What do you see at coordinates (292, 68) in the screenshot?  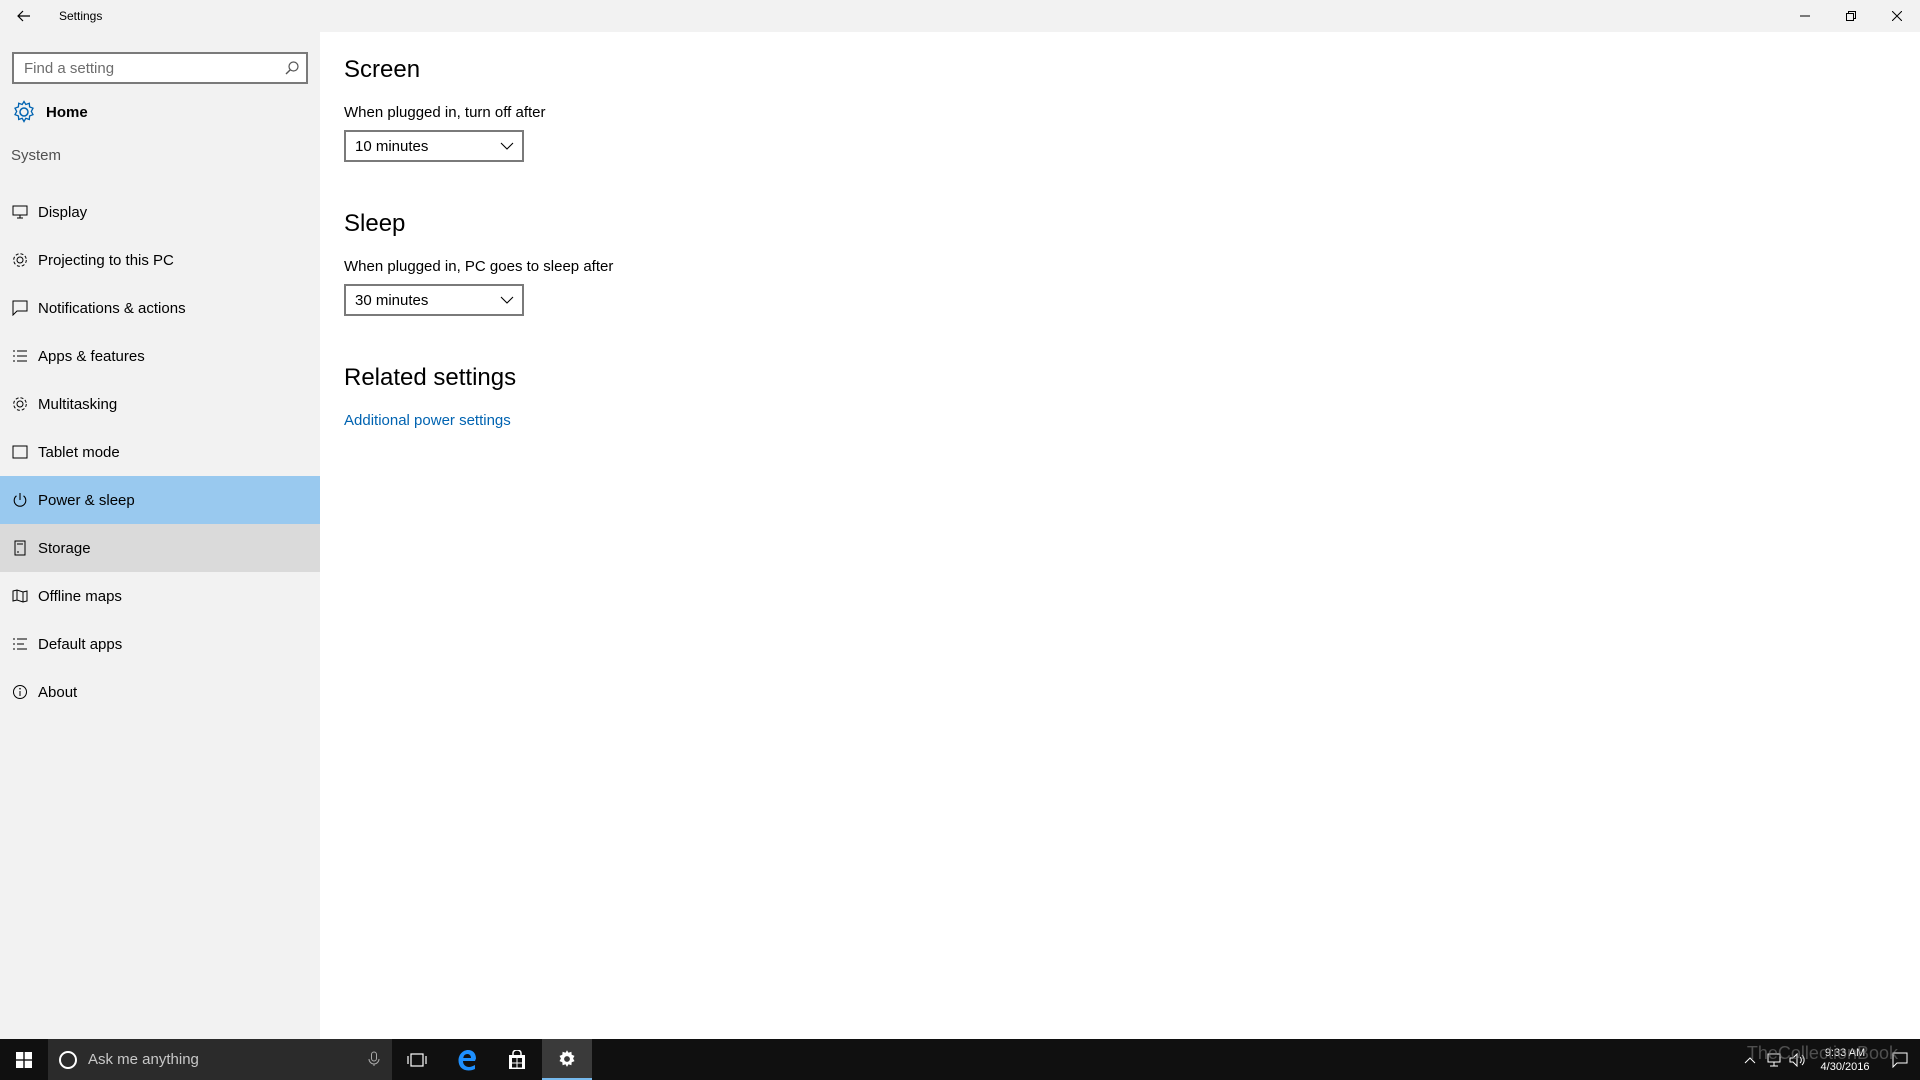 I see `search-icon` at bounding box center [292, 68].